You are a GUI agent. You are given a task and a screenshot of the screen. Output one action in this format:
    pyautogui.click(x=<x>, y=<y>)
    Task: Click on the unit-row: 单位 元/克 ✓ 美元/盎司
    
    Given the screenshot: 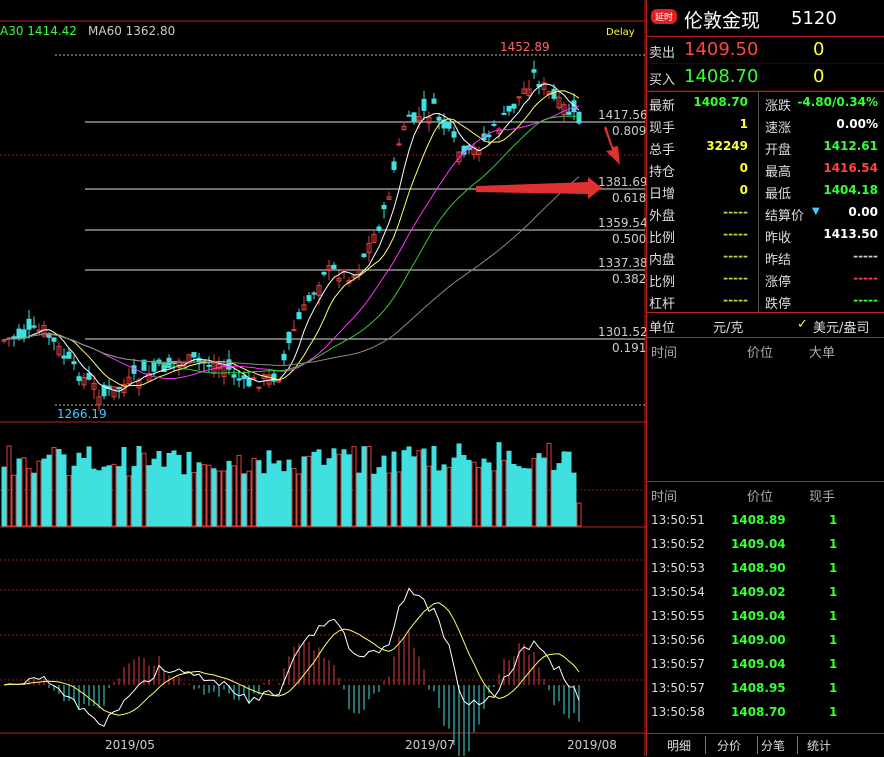 What is the action you would take?
    pyautogui.click(x=765, y=325)
    